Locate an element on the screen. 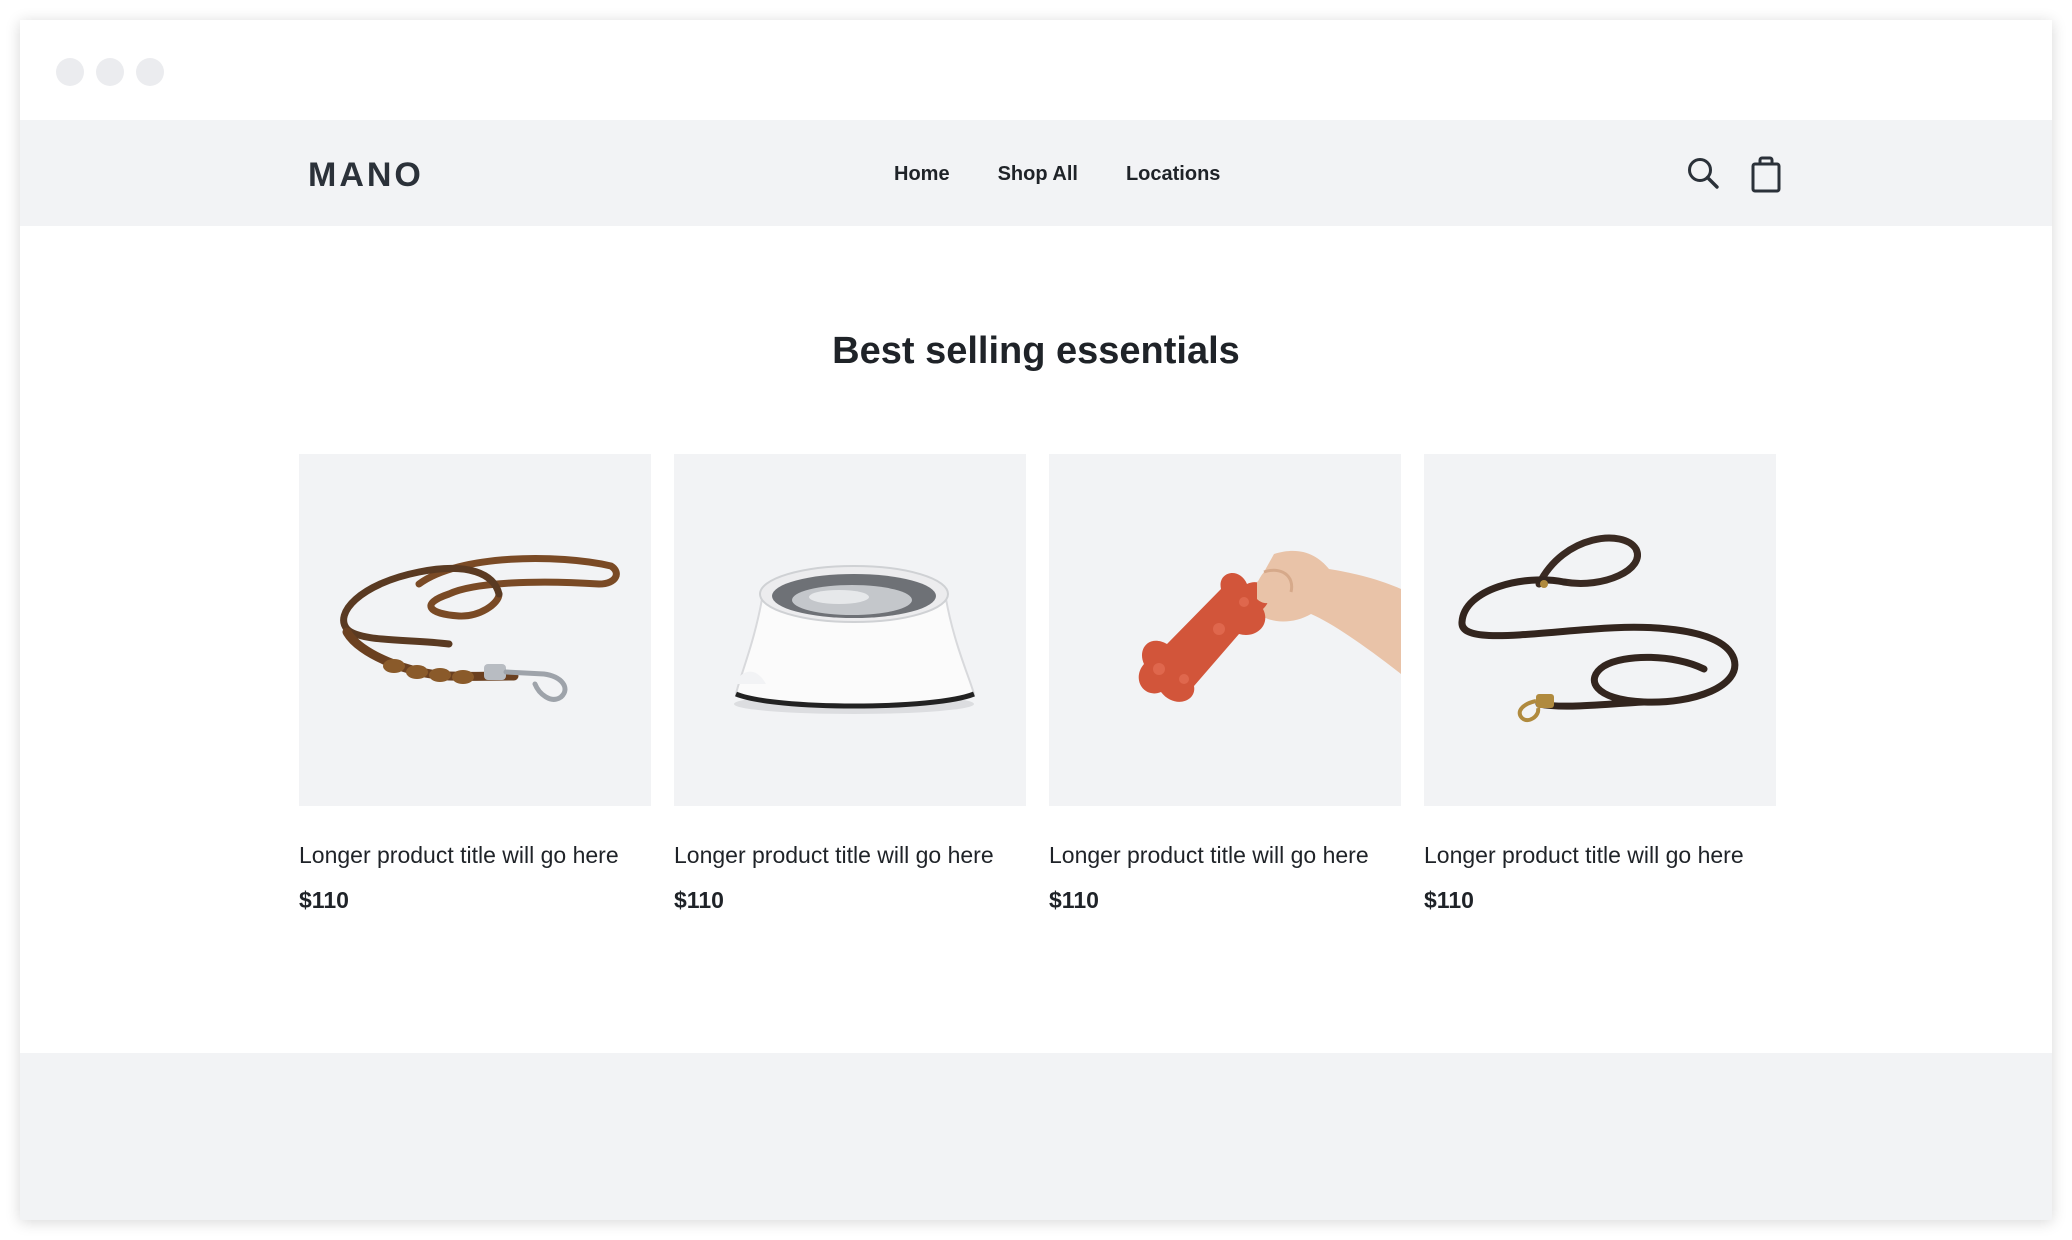  braided-leash-image is located at coordinates (475, 630).